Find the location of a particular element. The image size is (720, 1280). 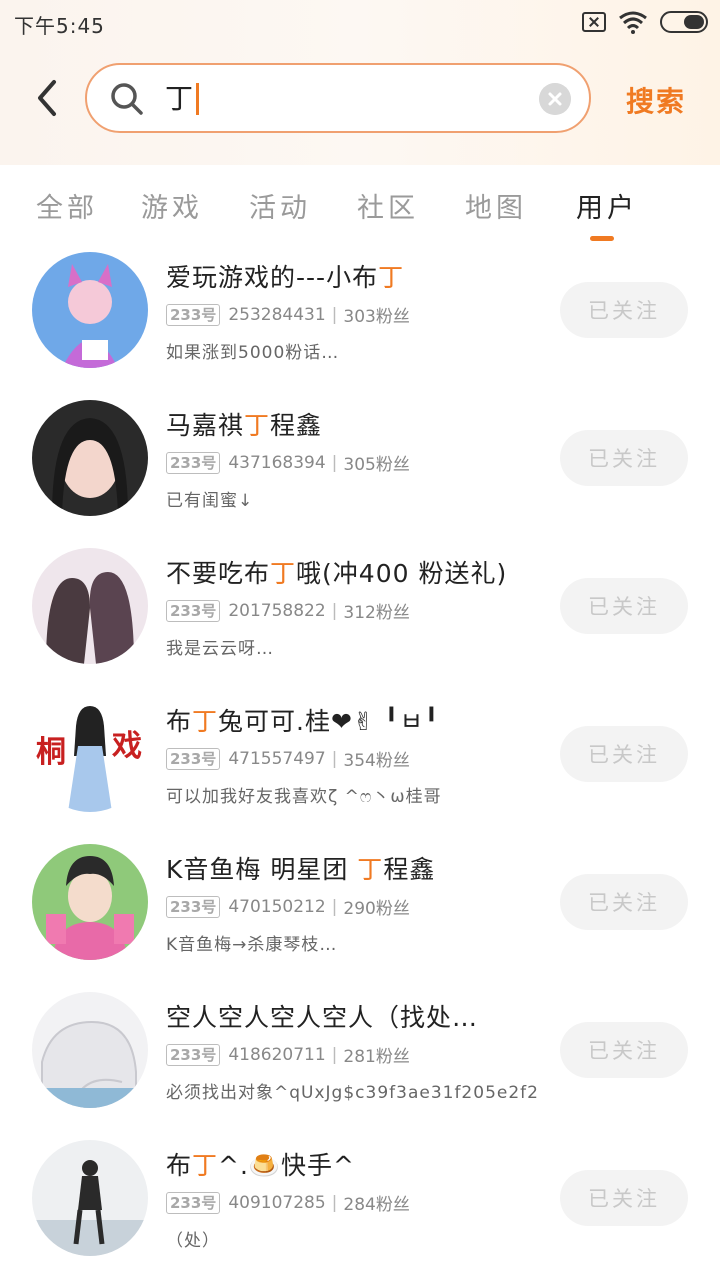

list-item: 布丁^.🍮快手^ 233号 409107285 | 284粉丝 （处） 已关注 is located at coordinates (360, 1210).